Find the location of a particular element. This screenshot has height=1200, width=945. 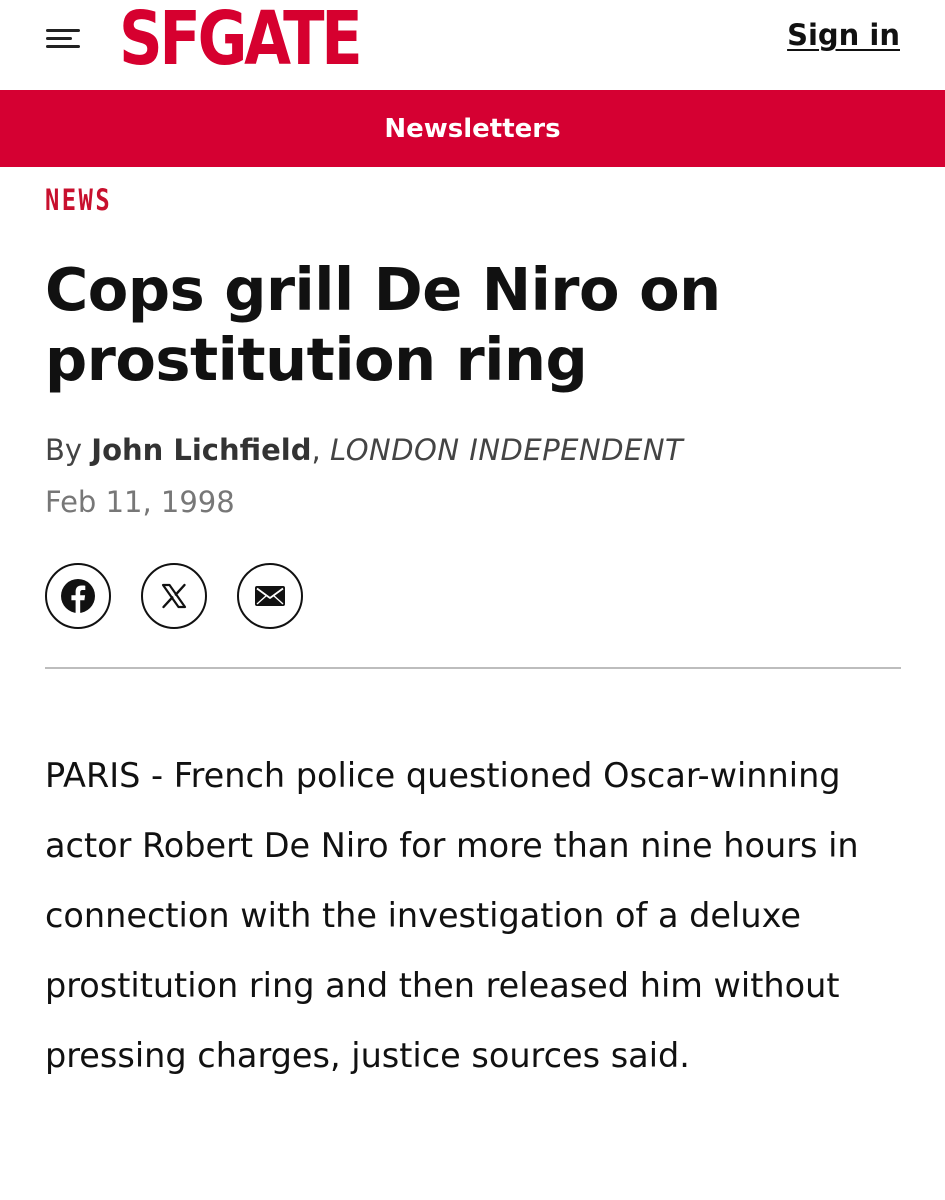

share-x-button is located at coordinates (174, 596).